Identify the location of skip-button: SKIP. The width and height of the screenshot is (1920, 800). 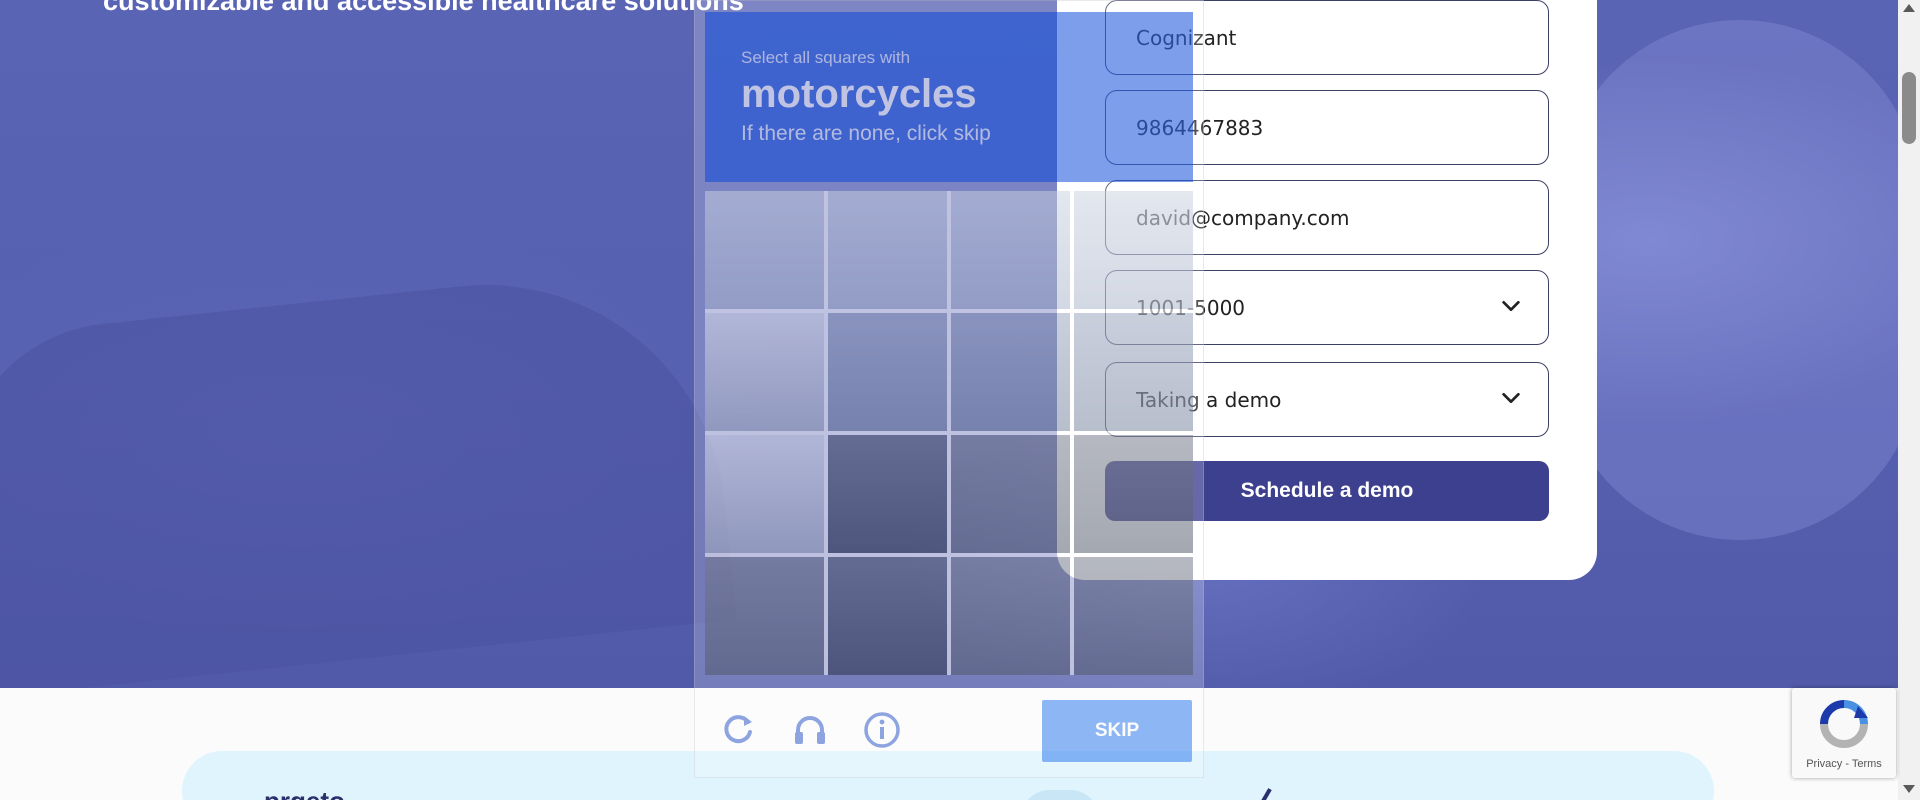
(1117, 731).